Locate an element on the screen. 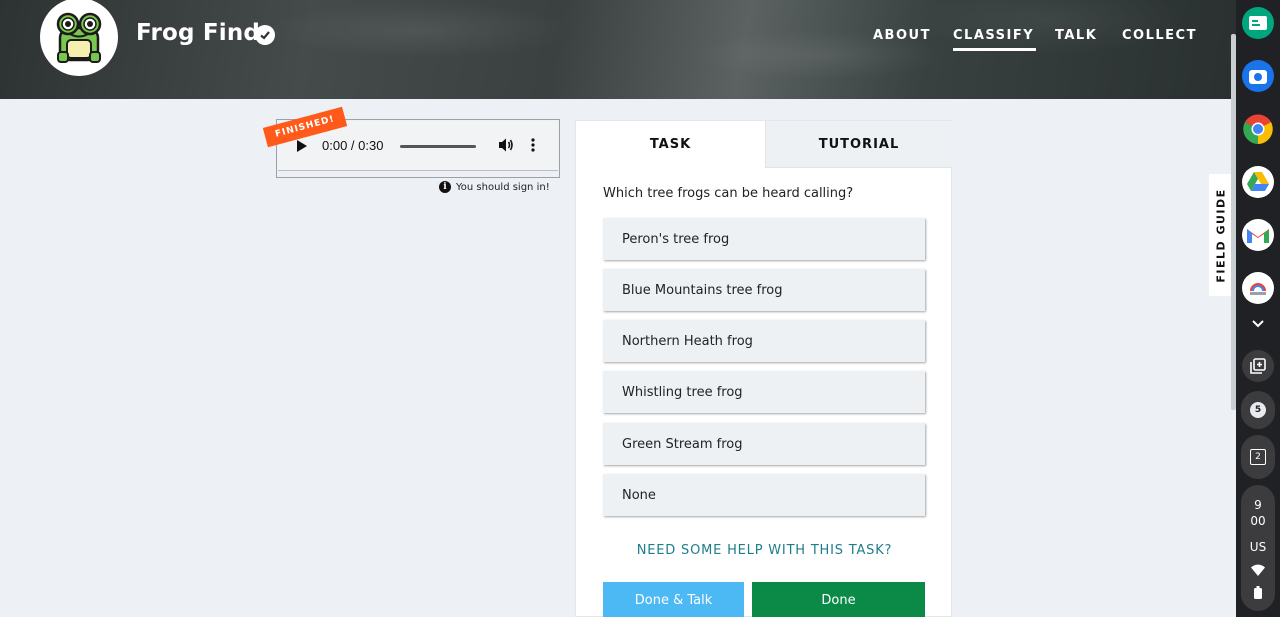 This screenshot has width=1280, height=617. nav-collect: COLLECT is located at coordinates (1159, 35).